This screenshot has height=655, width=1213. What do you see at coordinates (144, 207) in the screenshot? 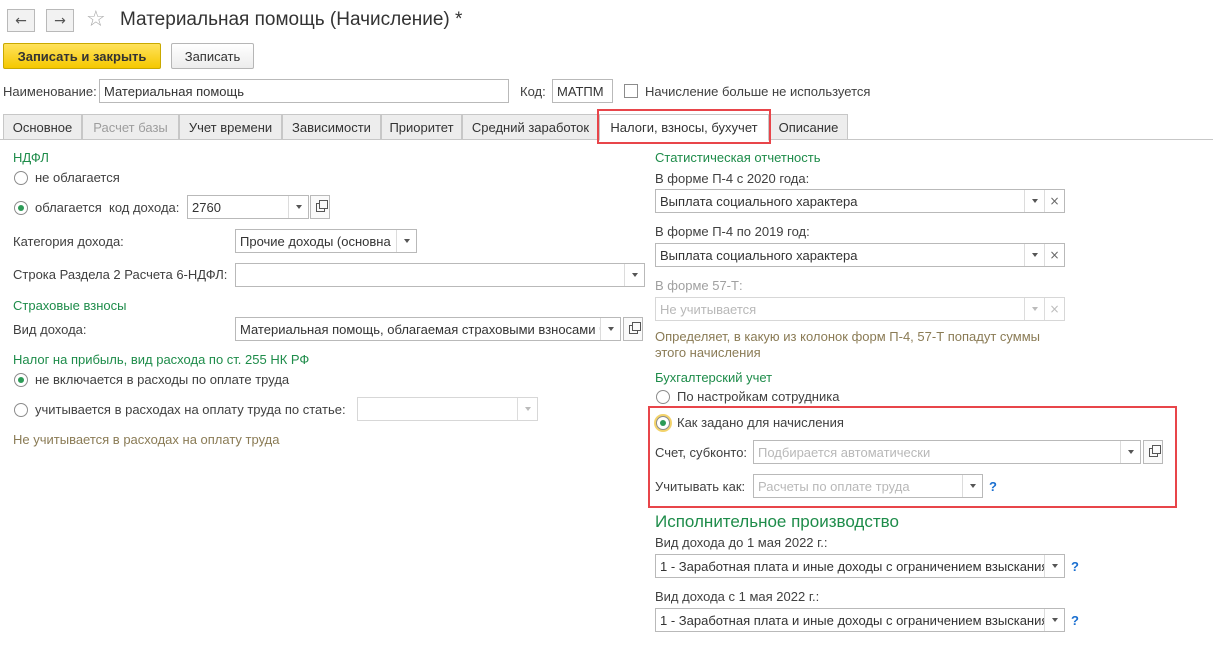
I see `income-code-label: код дохода:` at bounding box center [144, 207].